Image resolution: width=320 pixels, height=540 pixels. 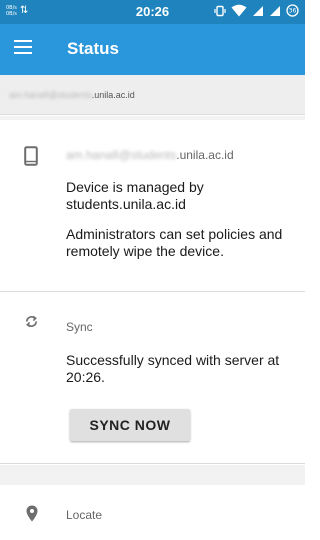 I want to click on account-email: am.hanafi@students.unila.ac.id, so click(x=72, y=95).